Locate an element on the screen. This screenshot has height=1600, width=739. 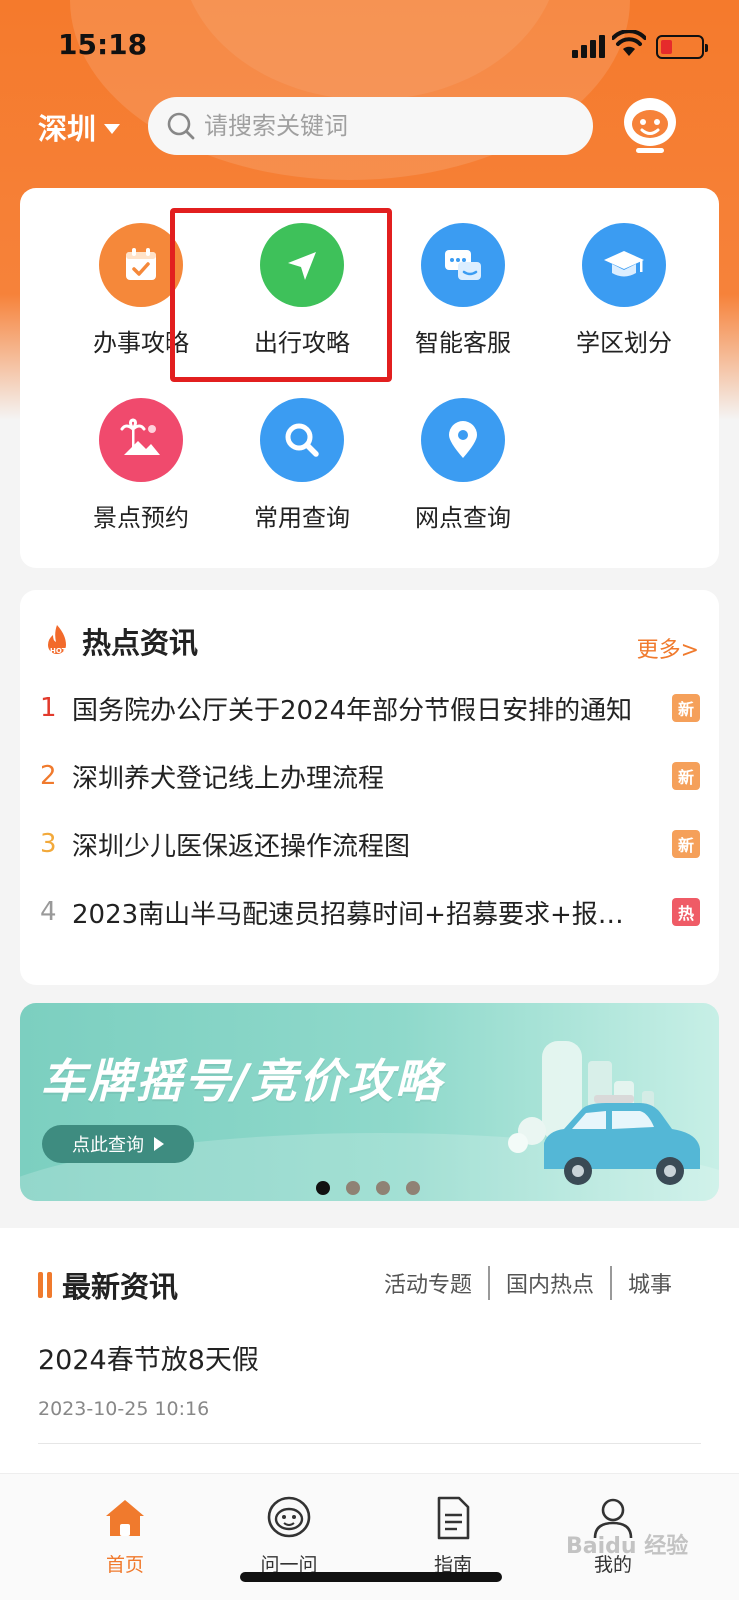
tab-home: 首页 is located at coordinates (125, 1535).